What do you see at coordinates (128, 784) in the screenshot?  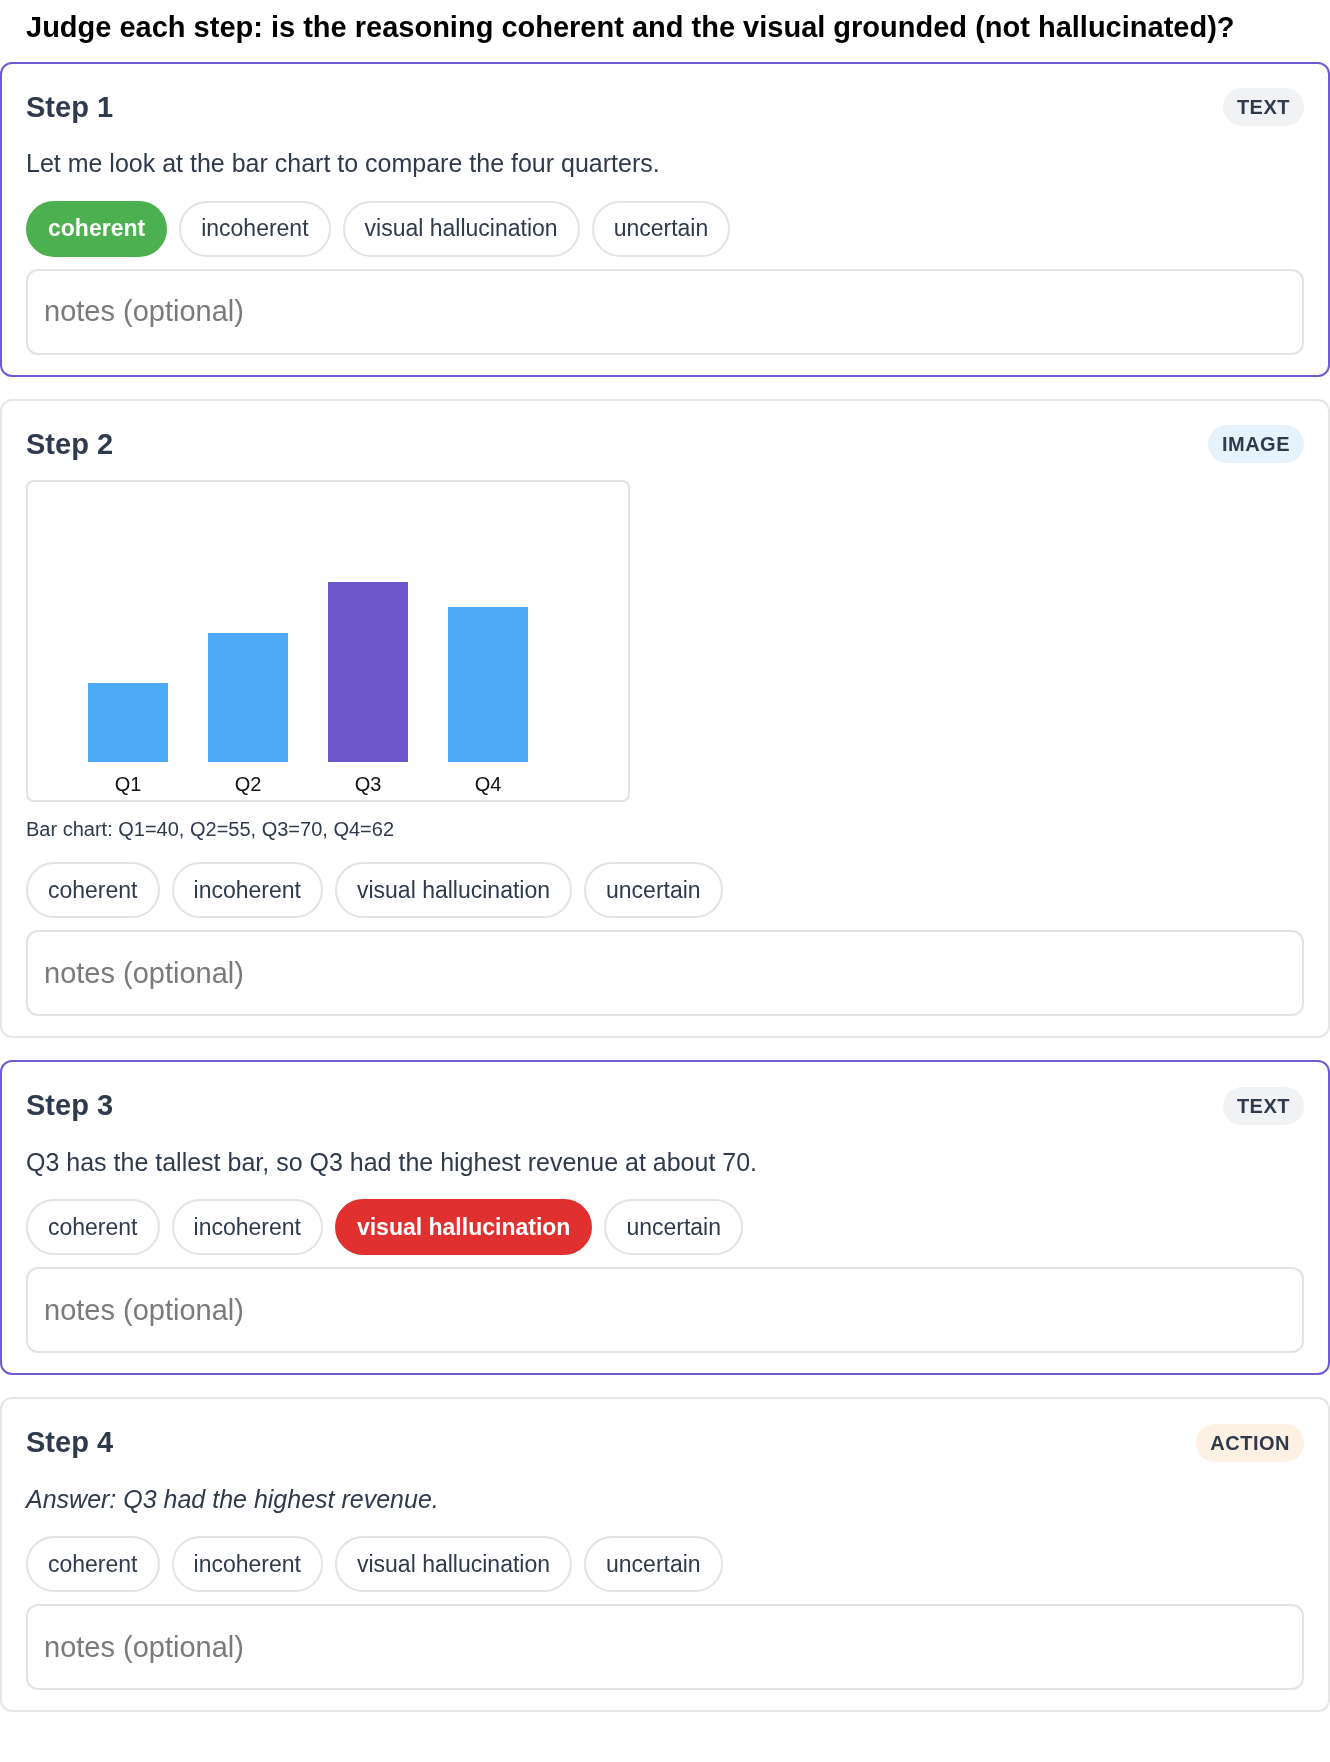 I see `bar-label: Q1` at bounding box center [128, 784].